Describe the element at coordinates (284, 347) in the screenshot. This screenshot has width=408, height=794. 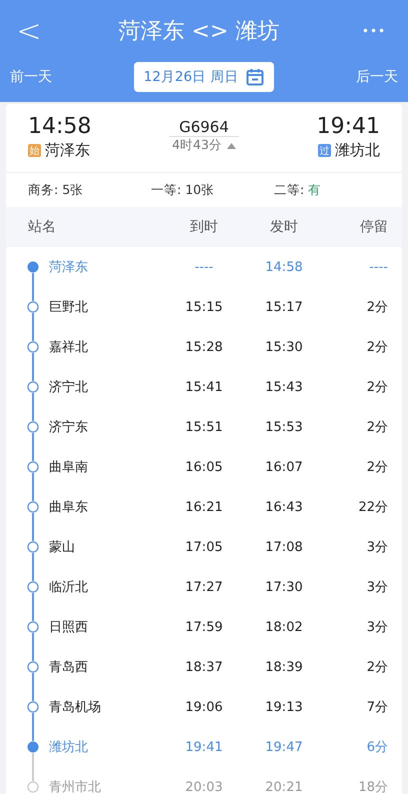
I see `departure-cell-text: 15:30` at that location.